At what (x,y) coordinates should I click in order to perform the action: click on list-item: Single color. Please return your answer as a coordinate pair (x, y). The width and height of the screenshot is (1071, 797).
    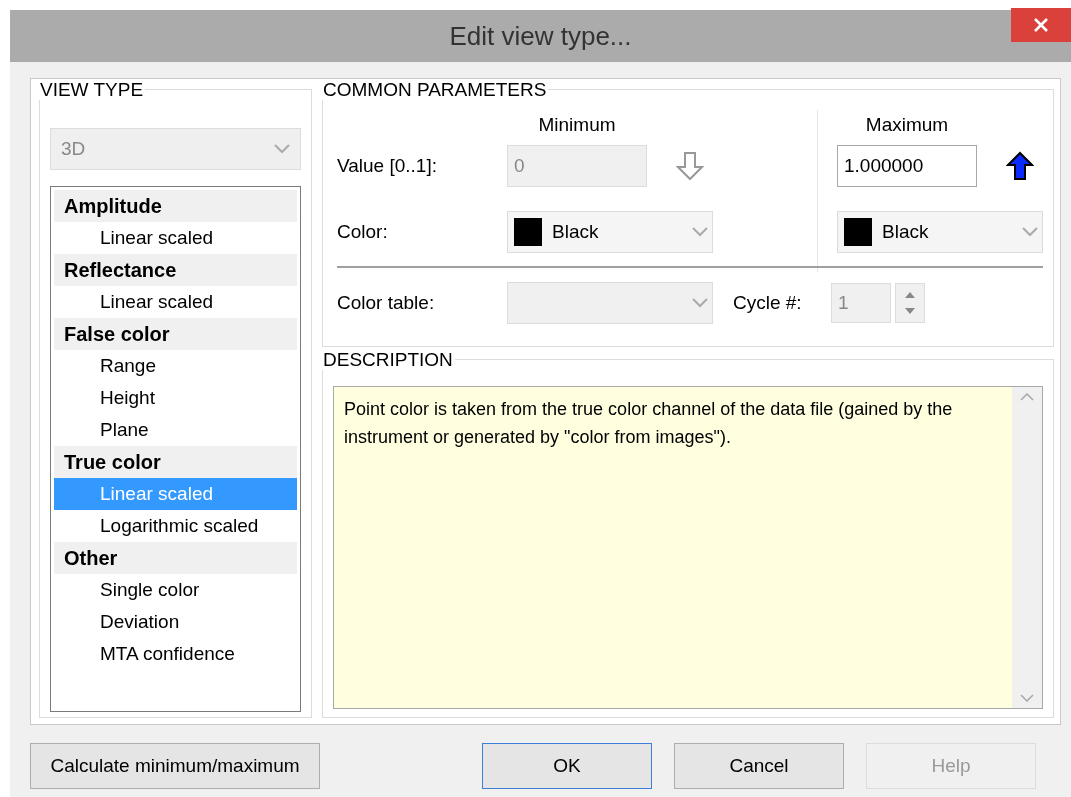
    Looking at the image, I should click on (175, 590).